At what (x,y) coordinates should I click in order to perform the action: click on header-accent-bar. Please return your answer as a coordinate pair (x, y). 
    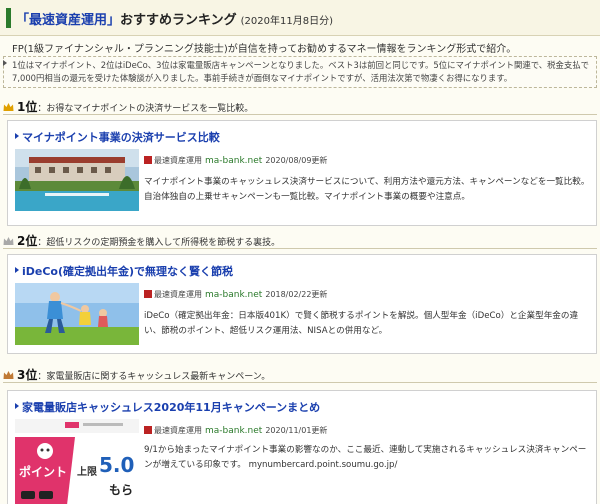
    Looking at the image, I should click on (8, 18).